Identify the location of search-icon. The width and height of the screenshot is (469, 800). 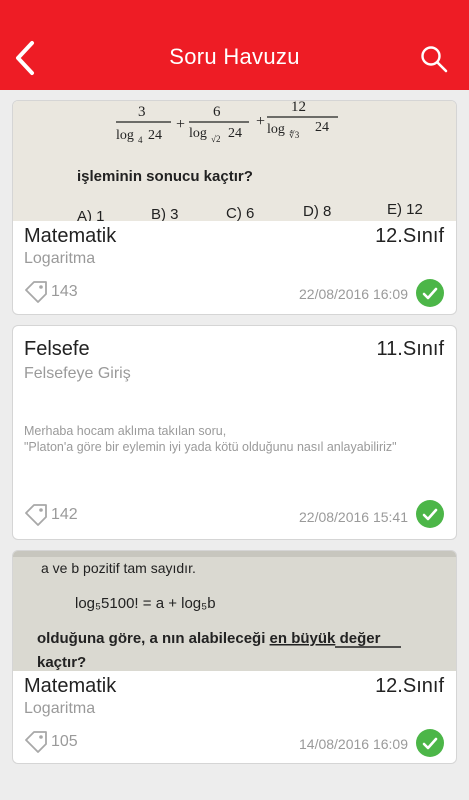
(434, 59).